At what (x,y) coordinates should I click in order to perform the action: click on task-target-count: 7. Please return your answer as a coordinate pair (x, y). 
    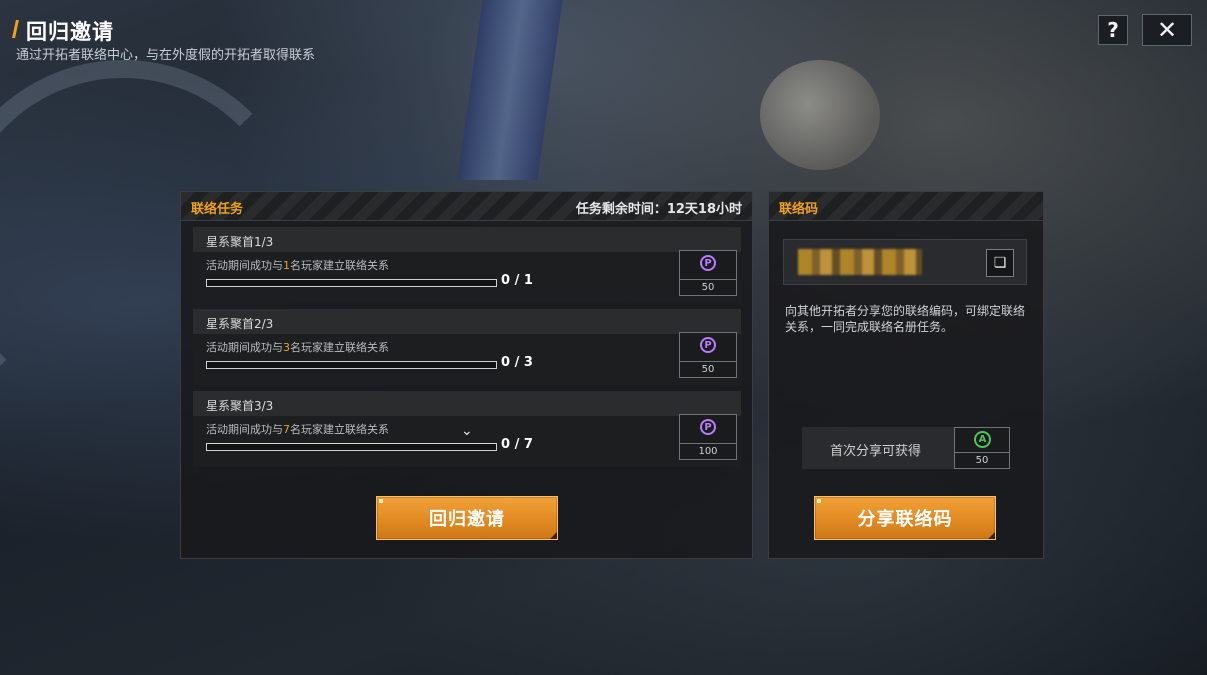
    Looking at the image, I should click on (286, 429).